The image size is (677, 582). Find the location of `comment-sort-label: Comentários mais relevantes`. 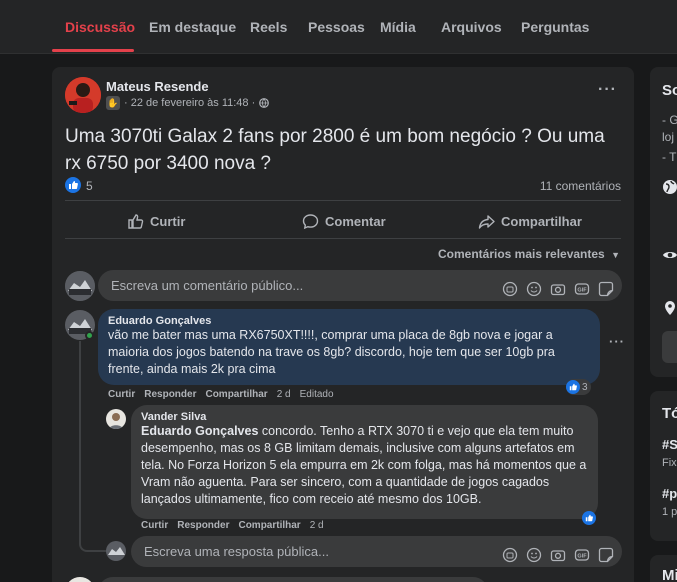

comment-sort-label: Comentários mais relevantes is located at coordinates (521, 254).